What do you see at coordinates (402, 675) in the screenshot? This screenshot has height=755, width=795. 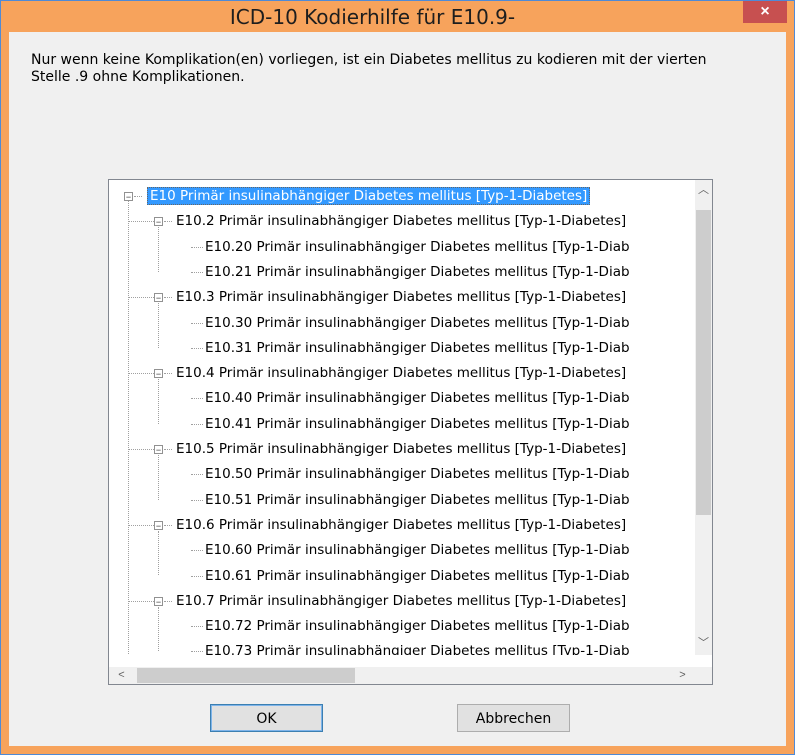 I see `horizontal-scrollbar: < >` at bounding box center [402, 675].